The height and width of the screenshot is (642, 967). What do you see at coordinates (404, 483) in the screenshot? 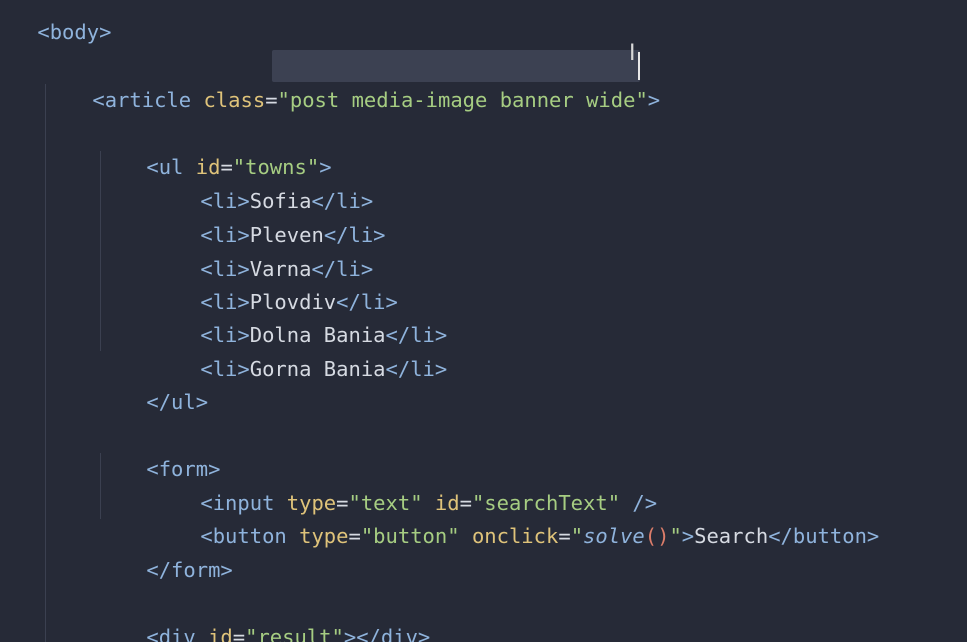
I see `code-line-input: <input type="text" id="searchText" />` at bounding box center [404, 483].